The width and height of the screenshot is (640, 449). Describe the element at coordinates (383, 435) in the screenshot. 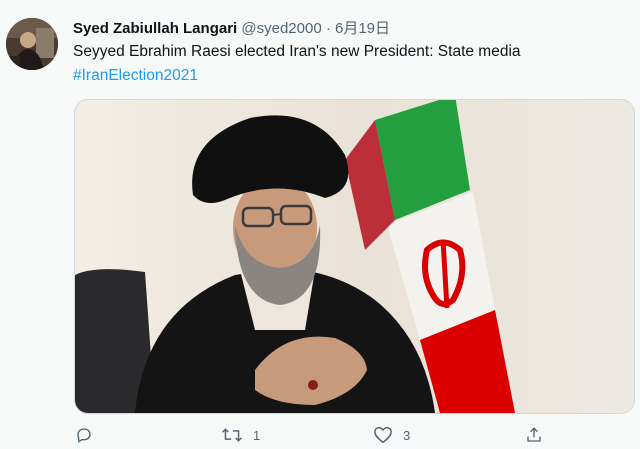

I see `heart-icon` at that location.